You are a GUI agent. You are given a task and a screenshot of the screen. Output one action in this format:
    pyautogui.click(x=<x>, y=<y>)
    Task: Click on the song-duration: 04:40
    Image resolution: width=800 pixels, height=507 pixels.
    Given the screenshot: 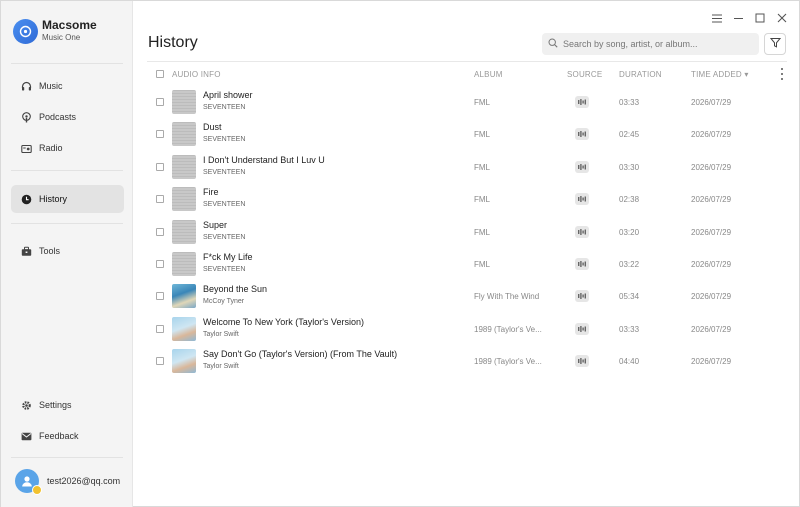 What is the action you would take?
    pyautogui.click(x=629, y=362)
    